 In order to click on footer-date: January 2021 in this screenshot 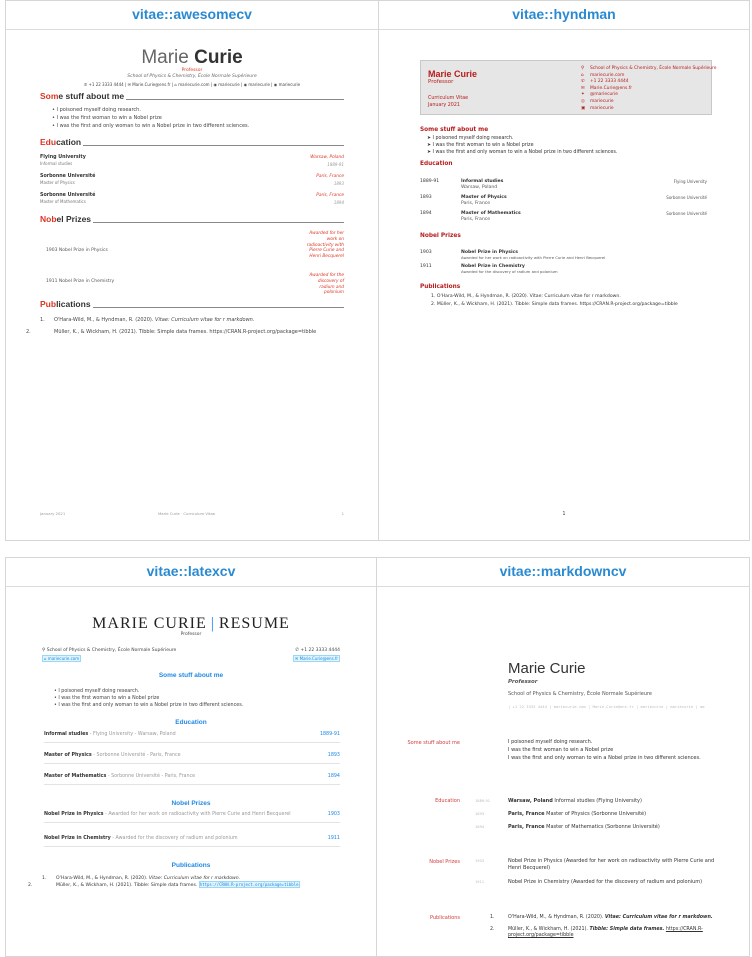, I will do `click(53, 513)`.